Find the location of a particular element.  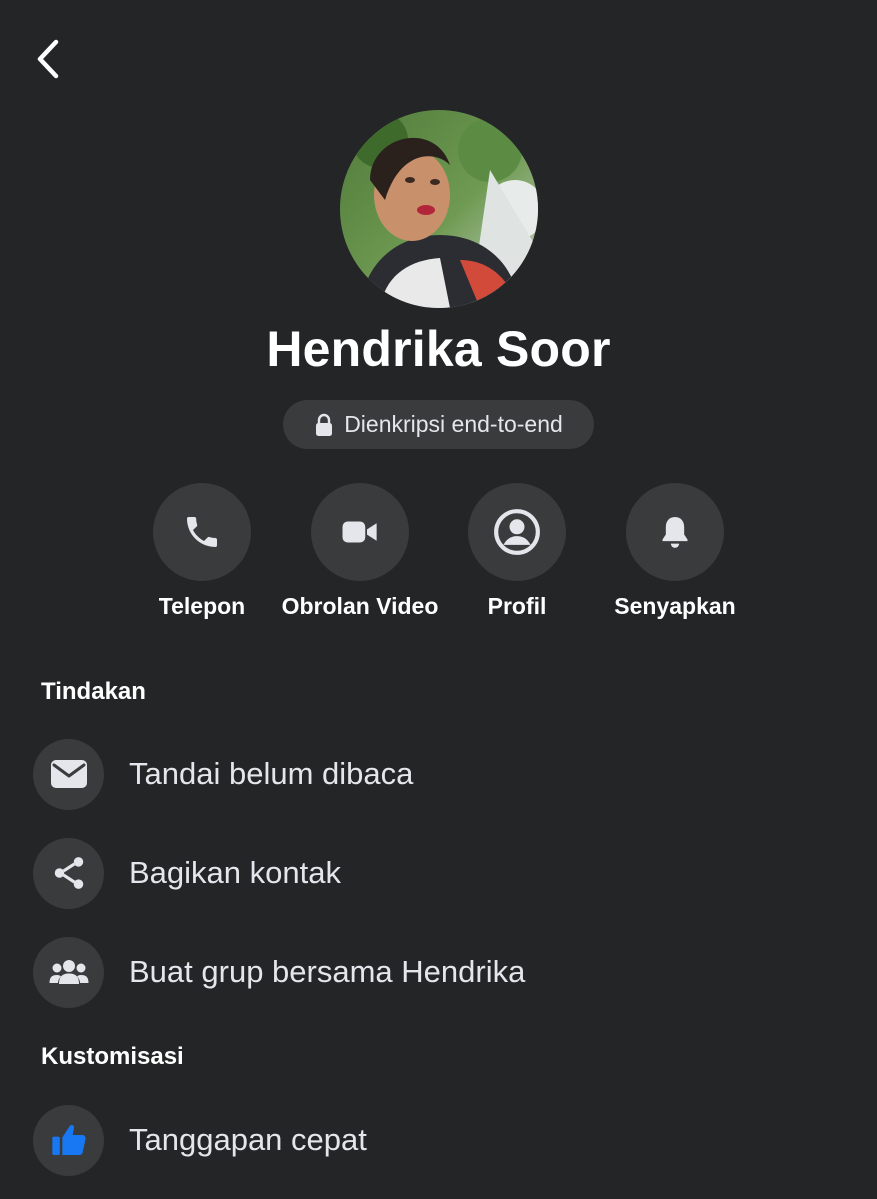

section-title-customization: Kustomisasi is located at coordinates (112, 1056).